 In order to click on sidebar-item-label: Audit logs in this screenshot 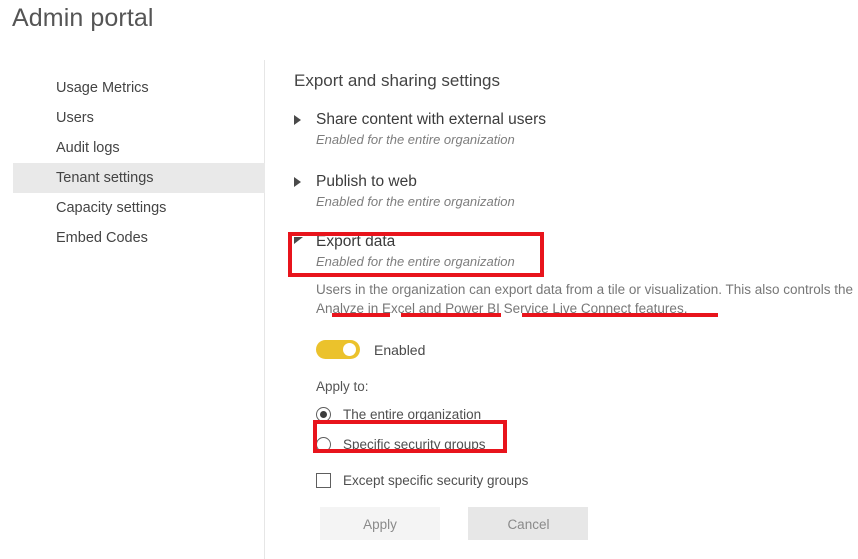, I will do `click(88, 148)`.